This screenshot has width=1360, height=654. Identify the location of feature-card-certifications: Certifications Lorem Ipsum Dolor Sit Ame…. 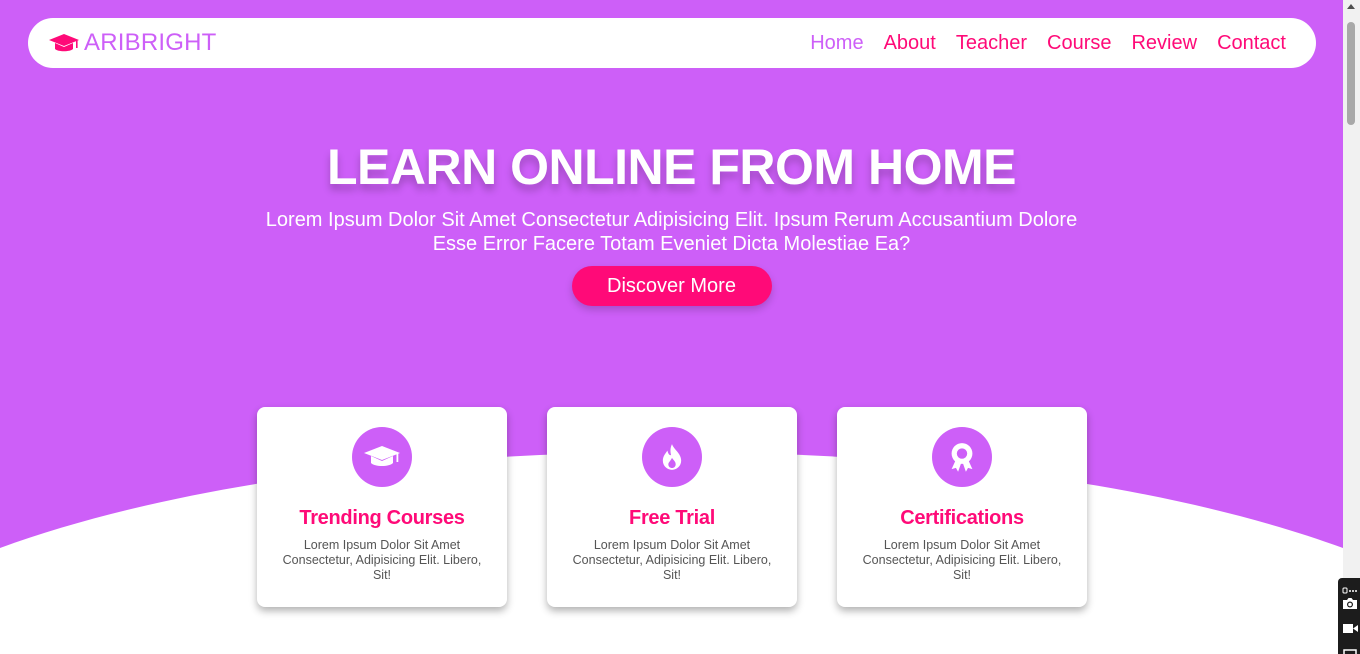
(962, 507).